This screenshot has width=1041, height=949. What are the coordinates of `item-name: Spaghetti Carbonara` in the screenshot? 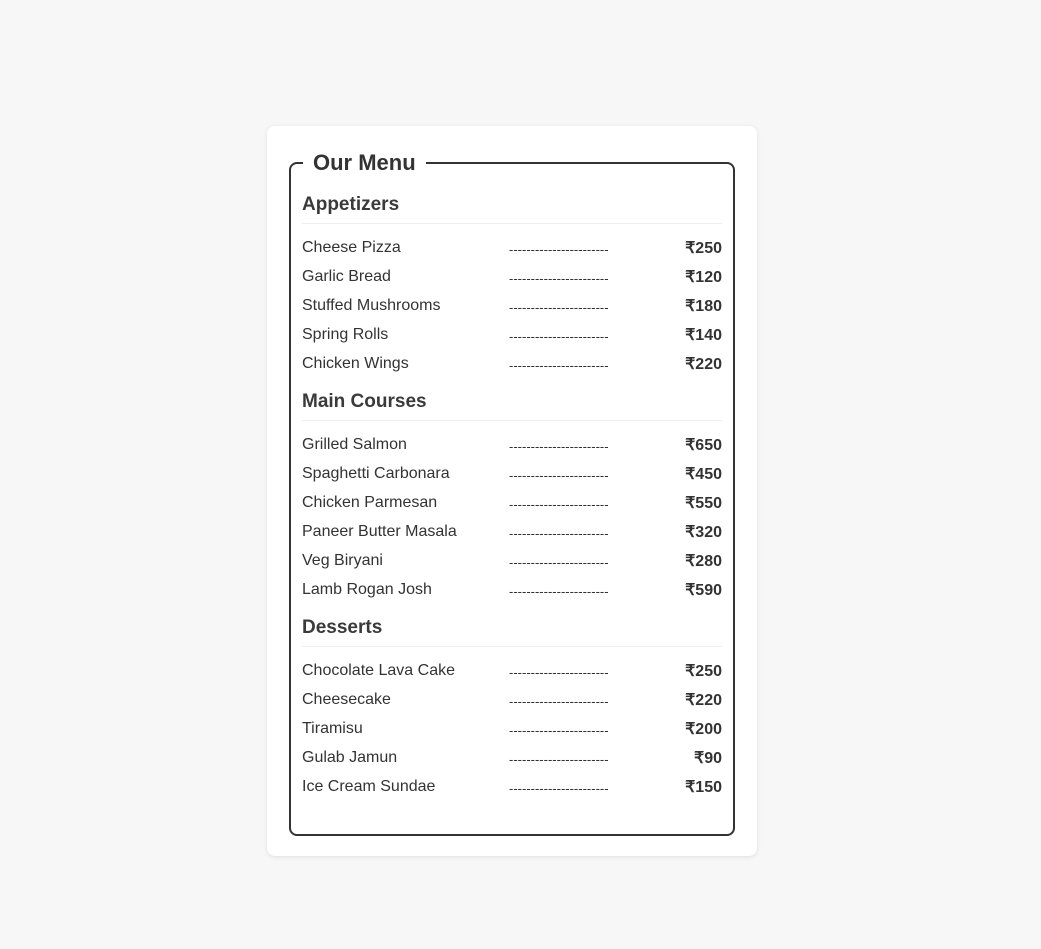 It's located at (376, 473).